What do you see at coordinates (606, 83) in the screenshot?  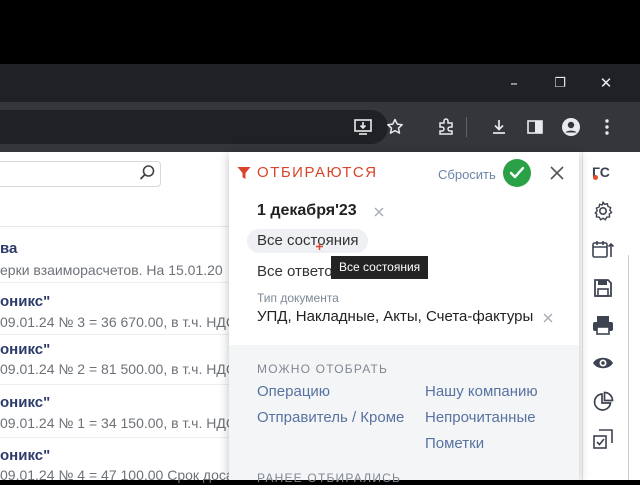 I see `close-window-button: ✕` at bounding box center [606, 83].